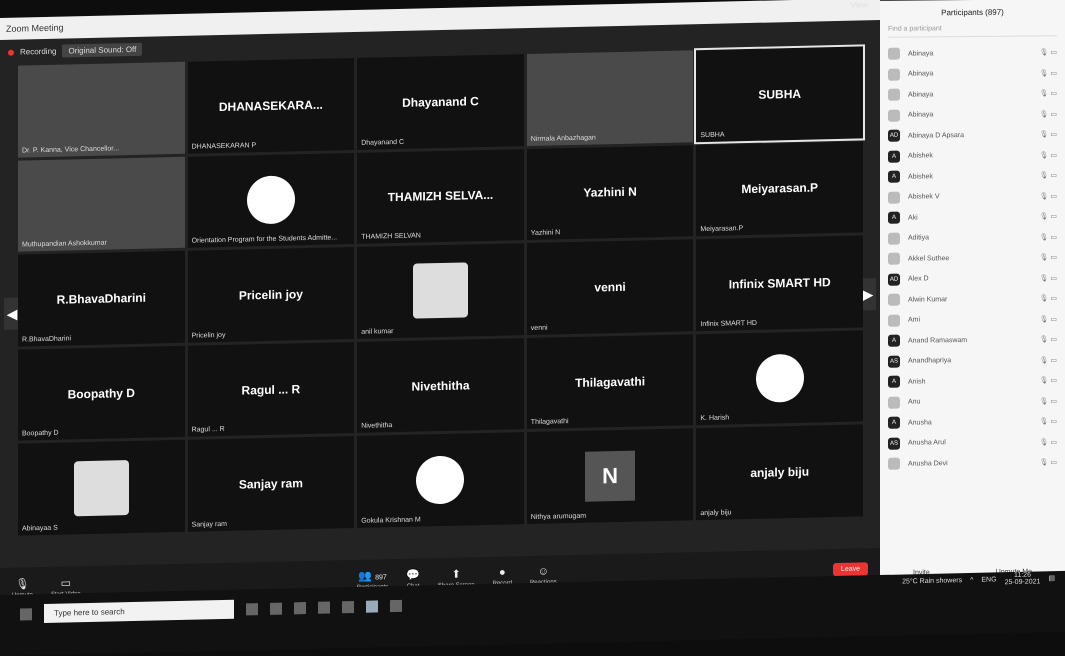 The width and height of the screenshot is (1065, 656). What do you see at coordinates (610, 287) in the screenshot?
I see `participant-tile: venni venni` at bounding box center [610, 287].